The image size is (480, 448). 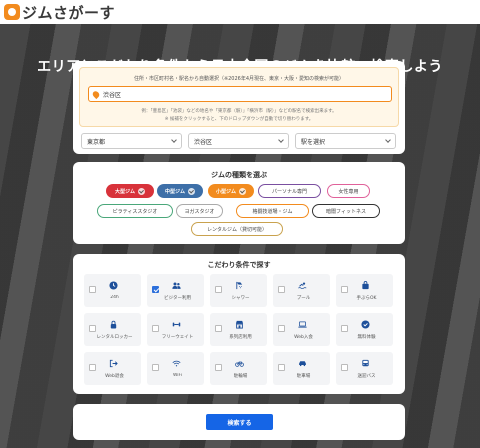 What do you see at coordinates (313, 142) in the screenshot?
I see `station-select-value: 駅を選択` at bounding box center [313, 142].